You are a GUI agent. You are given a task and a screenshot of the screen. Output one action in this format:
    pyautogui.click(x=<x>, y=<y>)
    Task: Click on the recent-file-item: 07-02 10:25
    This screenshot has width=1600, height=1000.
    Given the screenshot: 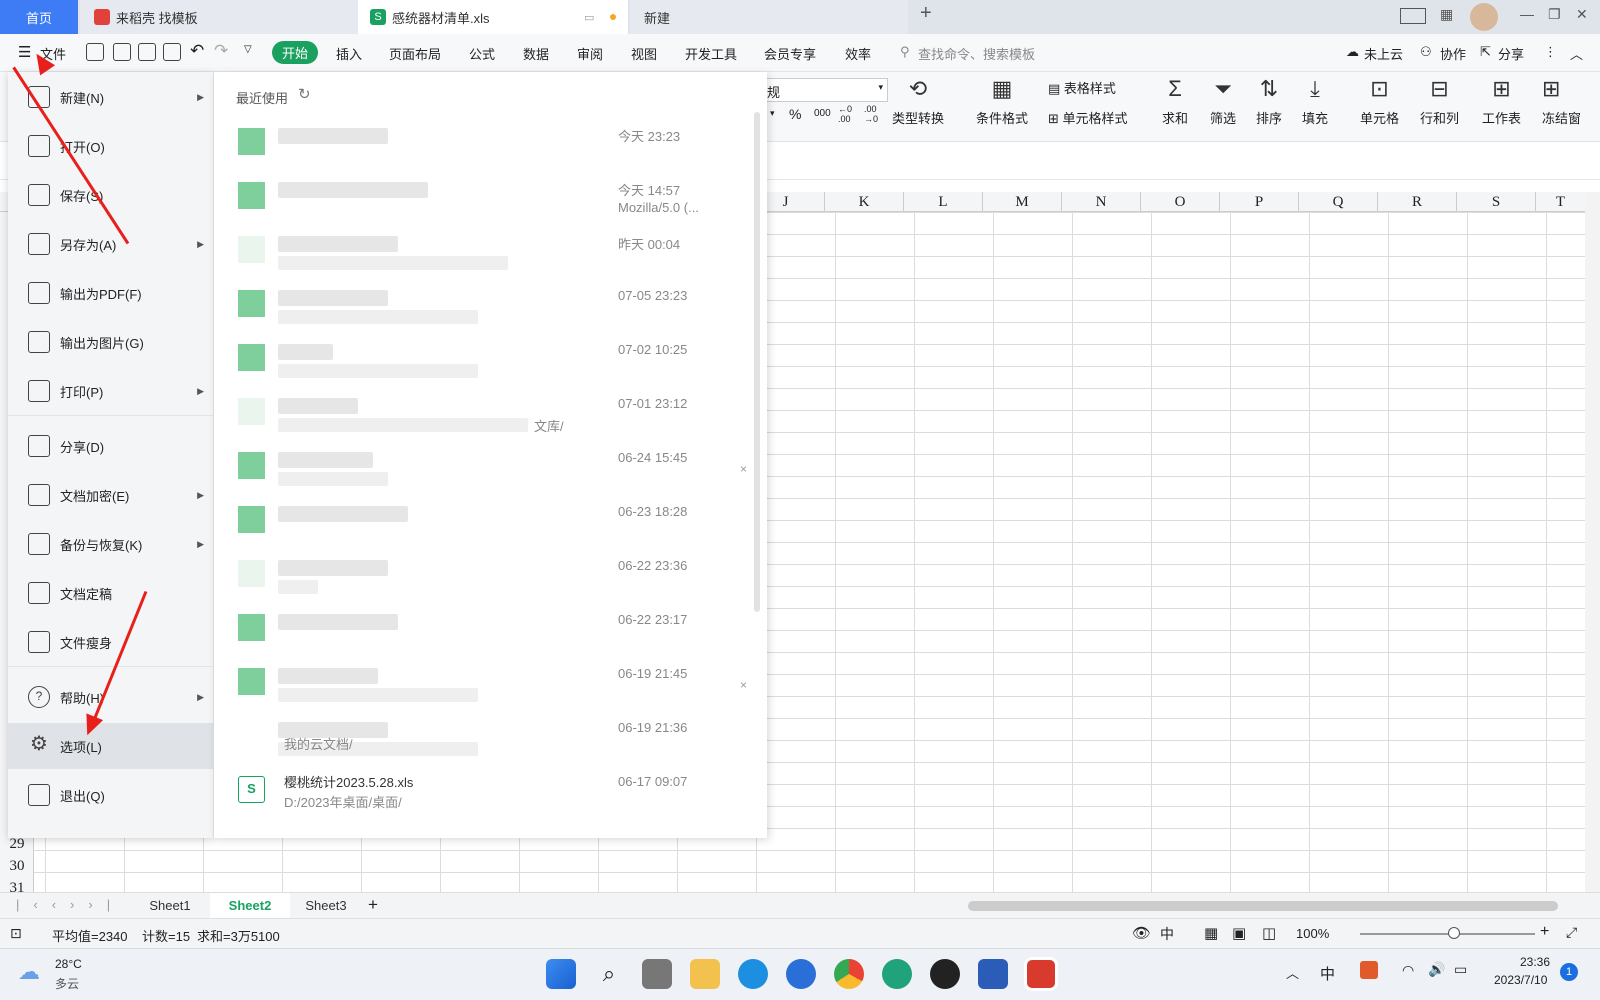 What is the action you would take?
    pyautogui.click(x=490, y=359)
    